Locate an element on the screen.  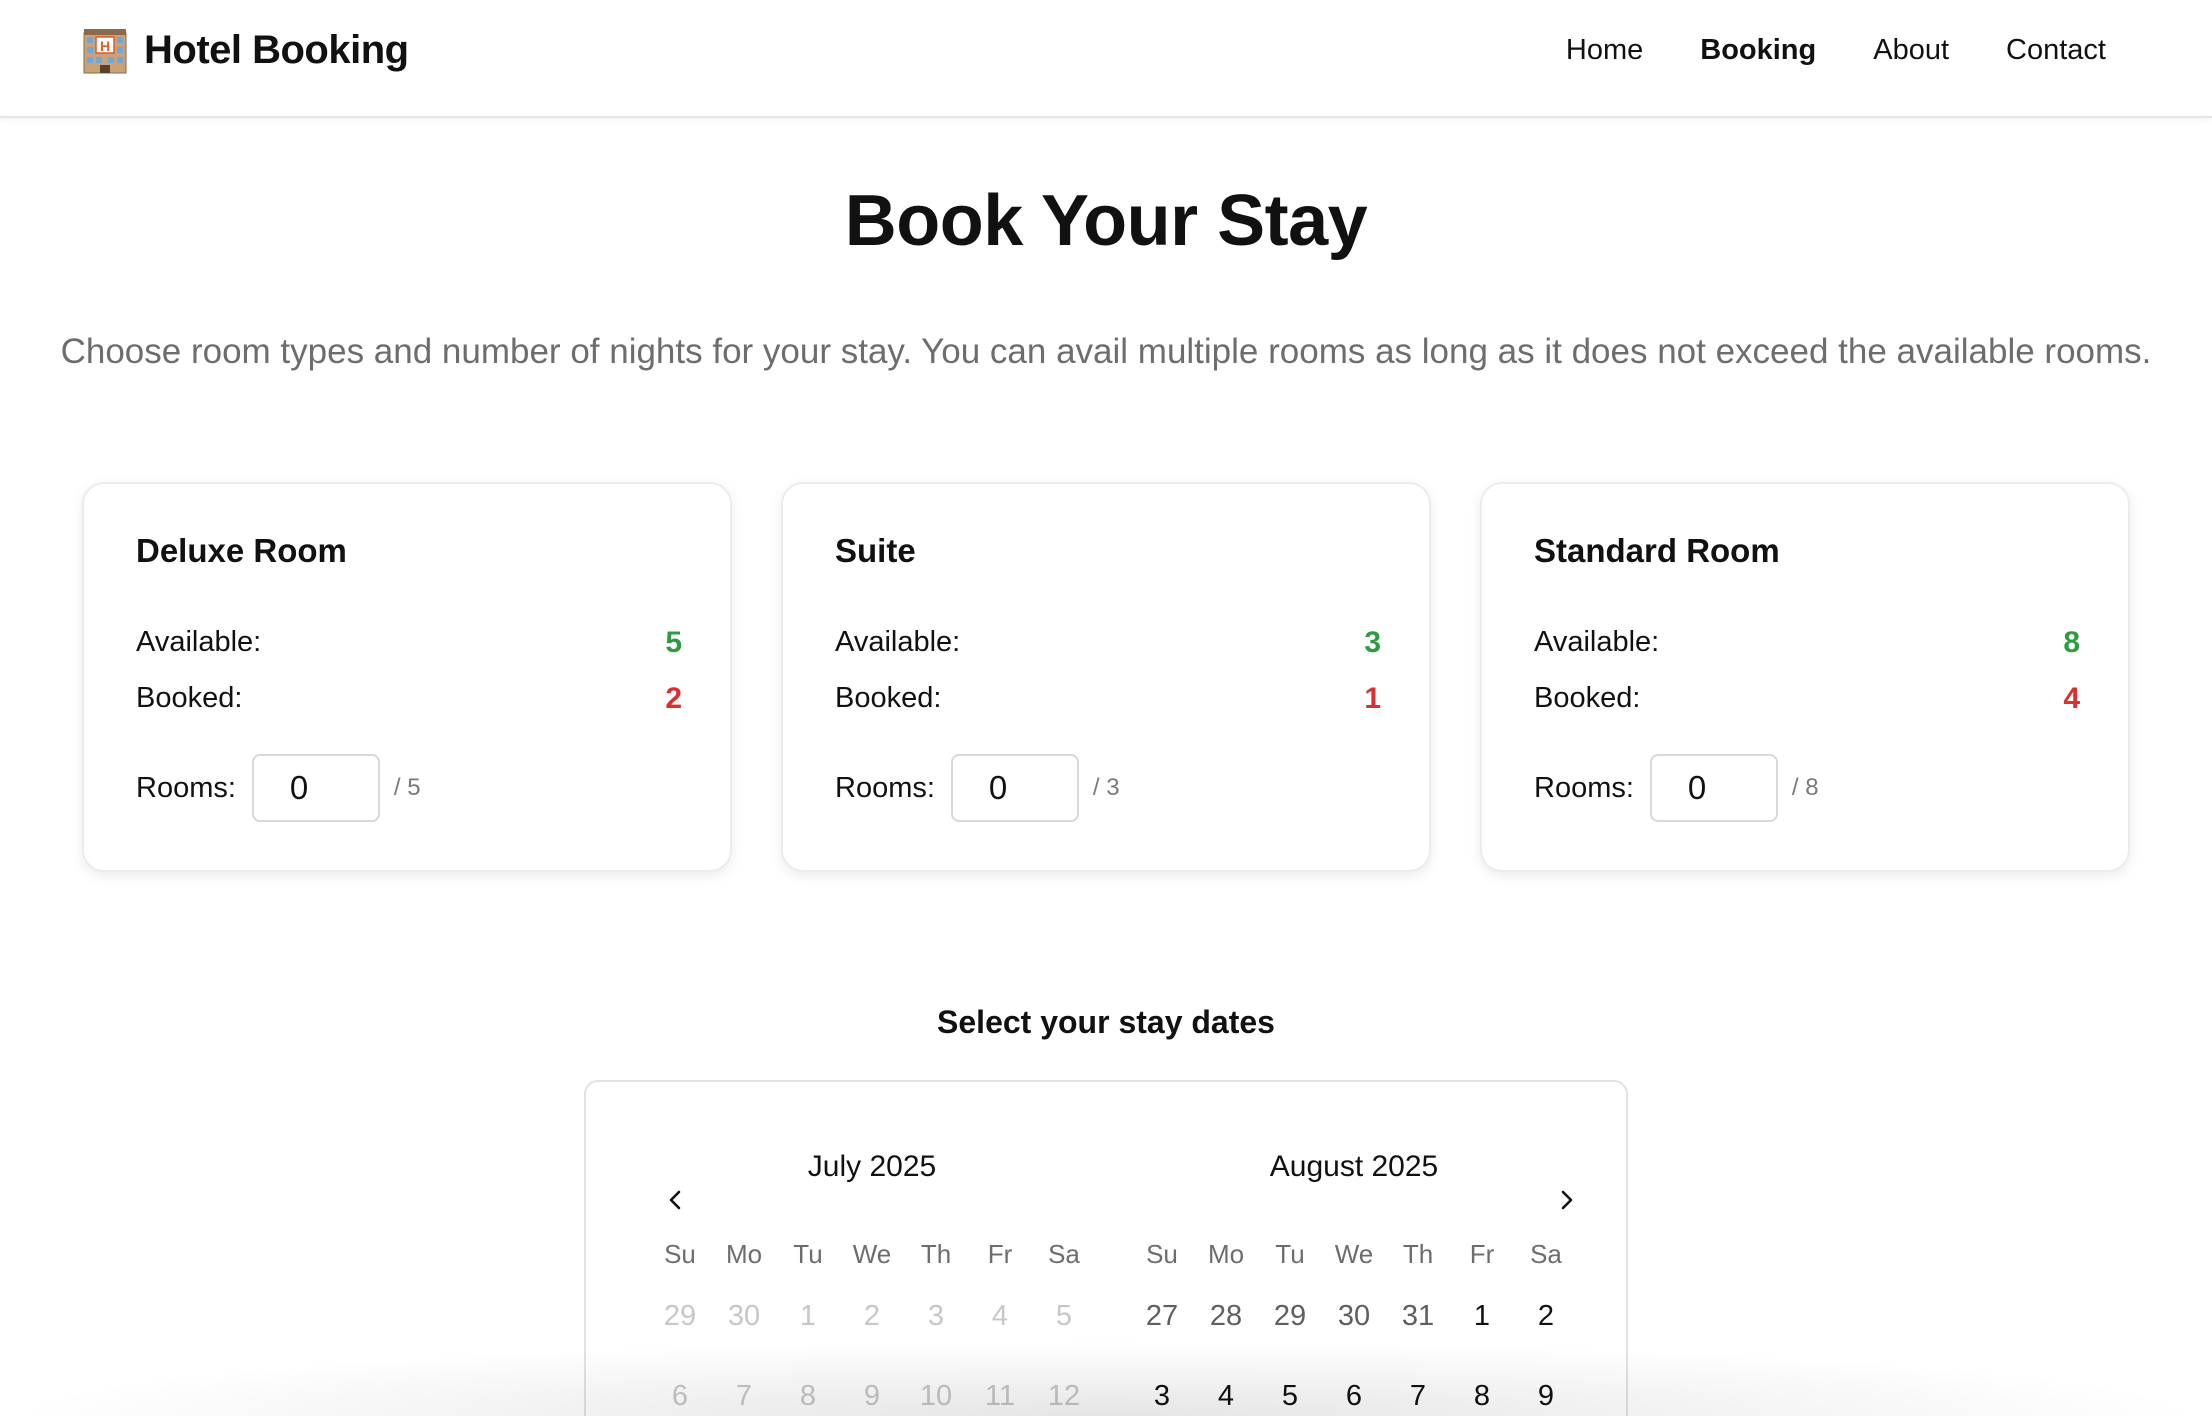
rooms-selector: Rooms: / 5 is located at coordinates (278, 788).